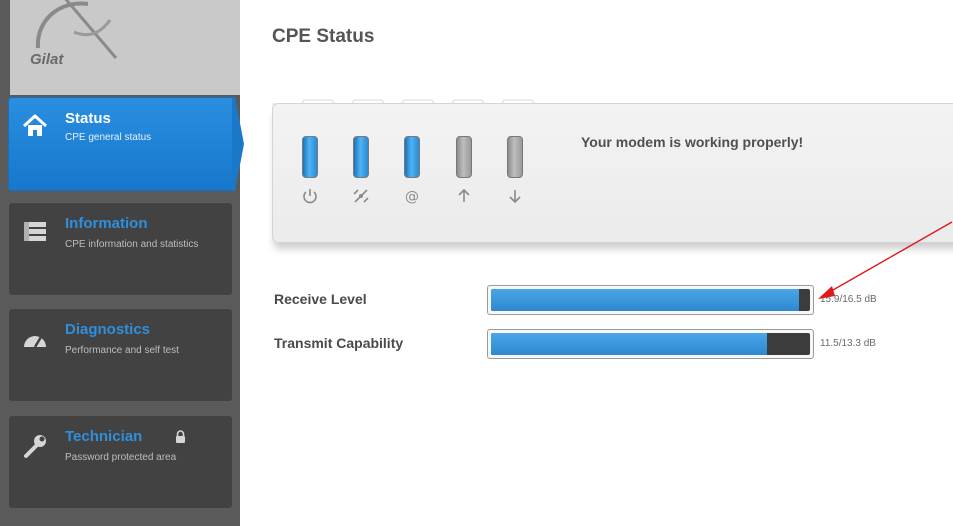 The width and height of the screenshot is (953, 526). What do you see at coordinates (339, 343) in the screenshot?
I see `meter-label: Transmit Capability` at bounding box center [339, 343].